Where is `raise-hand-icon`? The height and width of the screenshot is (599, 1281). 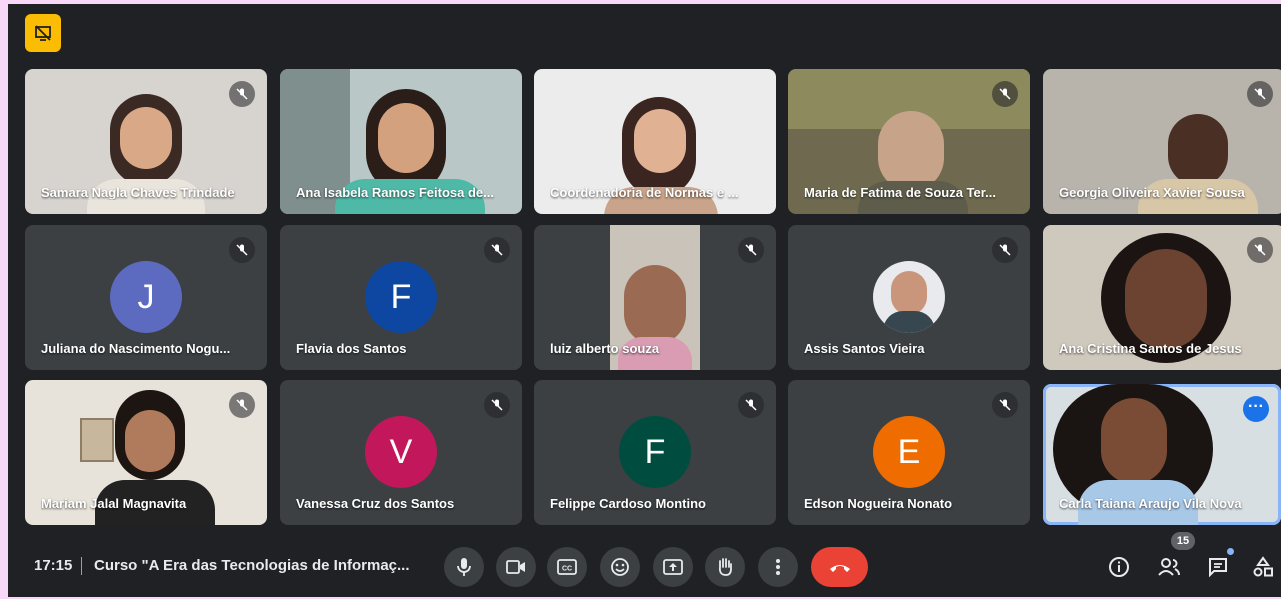
raise-hand-icon is located at coordinates (725, 567).